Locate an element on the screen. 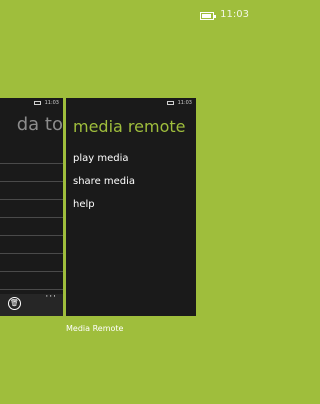 The image size is (320, 404). item-list is located at coordinates (31, 218).